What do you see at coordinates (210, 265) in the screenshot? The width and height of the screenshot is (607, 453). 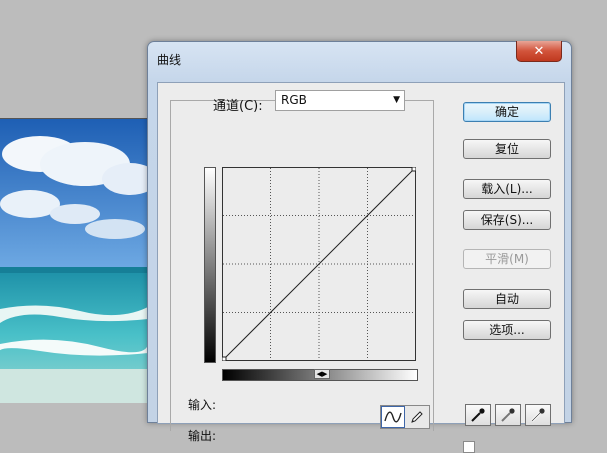 I see `output-gradient-bar` at bounding box center [210, 265].